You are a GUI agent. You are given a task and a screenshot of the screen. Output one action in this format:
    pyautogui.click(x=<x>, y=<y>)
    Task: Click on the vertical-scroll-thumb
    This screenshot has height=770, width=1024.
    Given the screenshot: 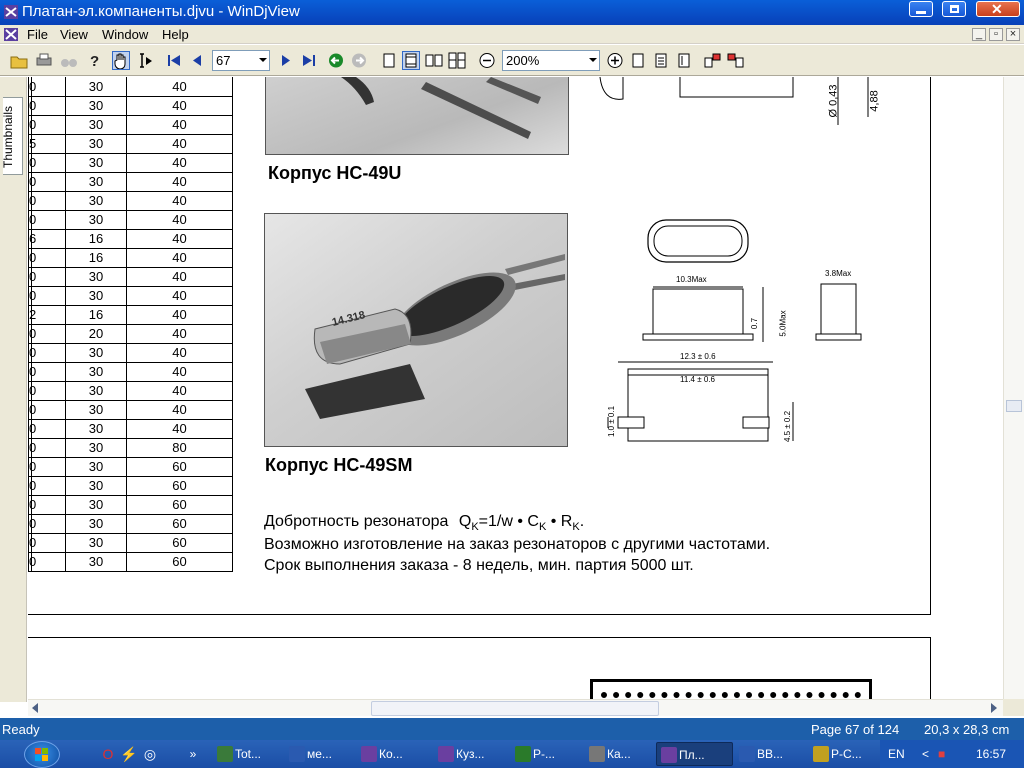 What is the action you would take?
    pyautogui.click(x=1014, y=406)
    